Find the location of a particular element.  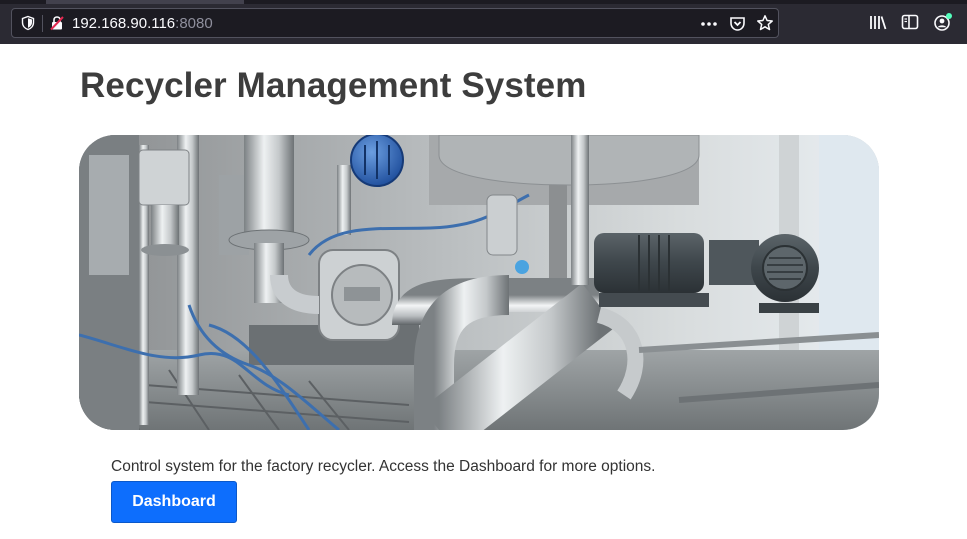

tab-strip is located at coordinates (483, 2).